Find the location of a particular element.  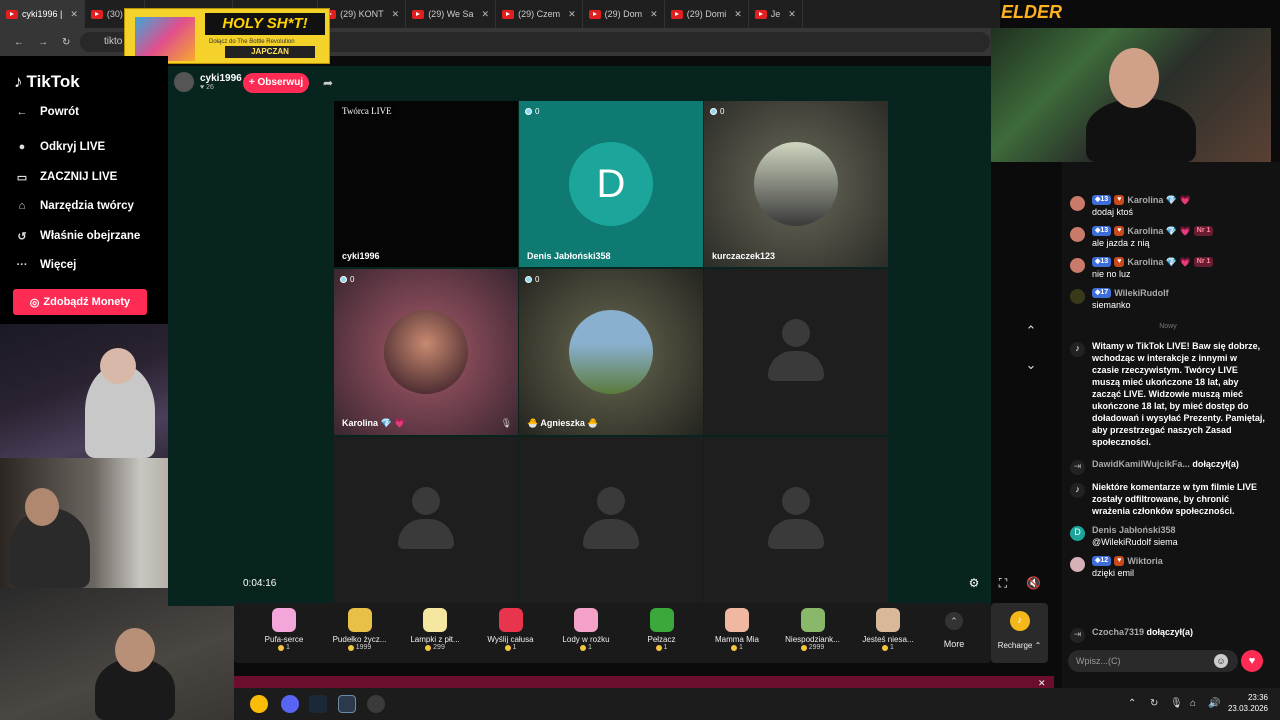

system-clock: 23:36 23.03.2026 is located at coordinates (1246, 703).